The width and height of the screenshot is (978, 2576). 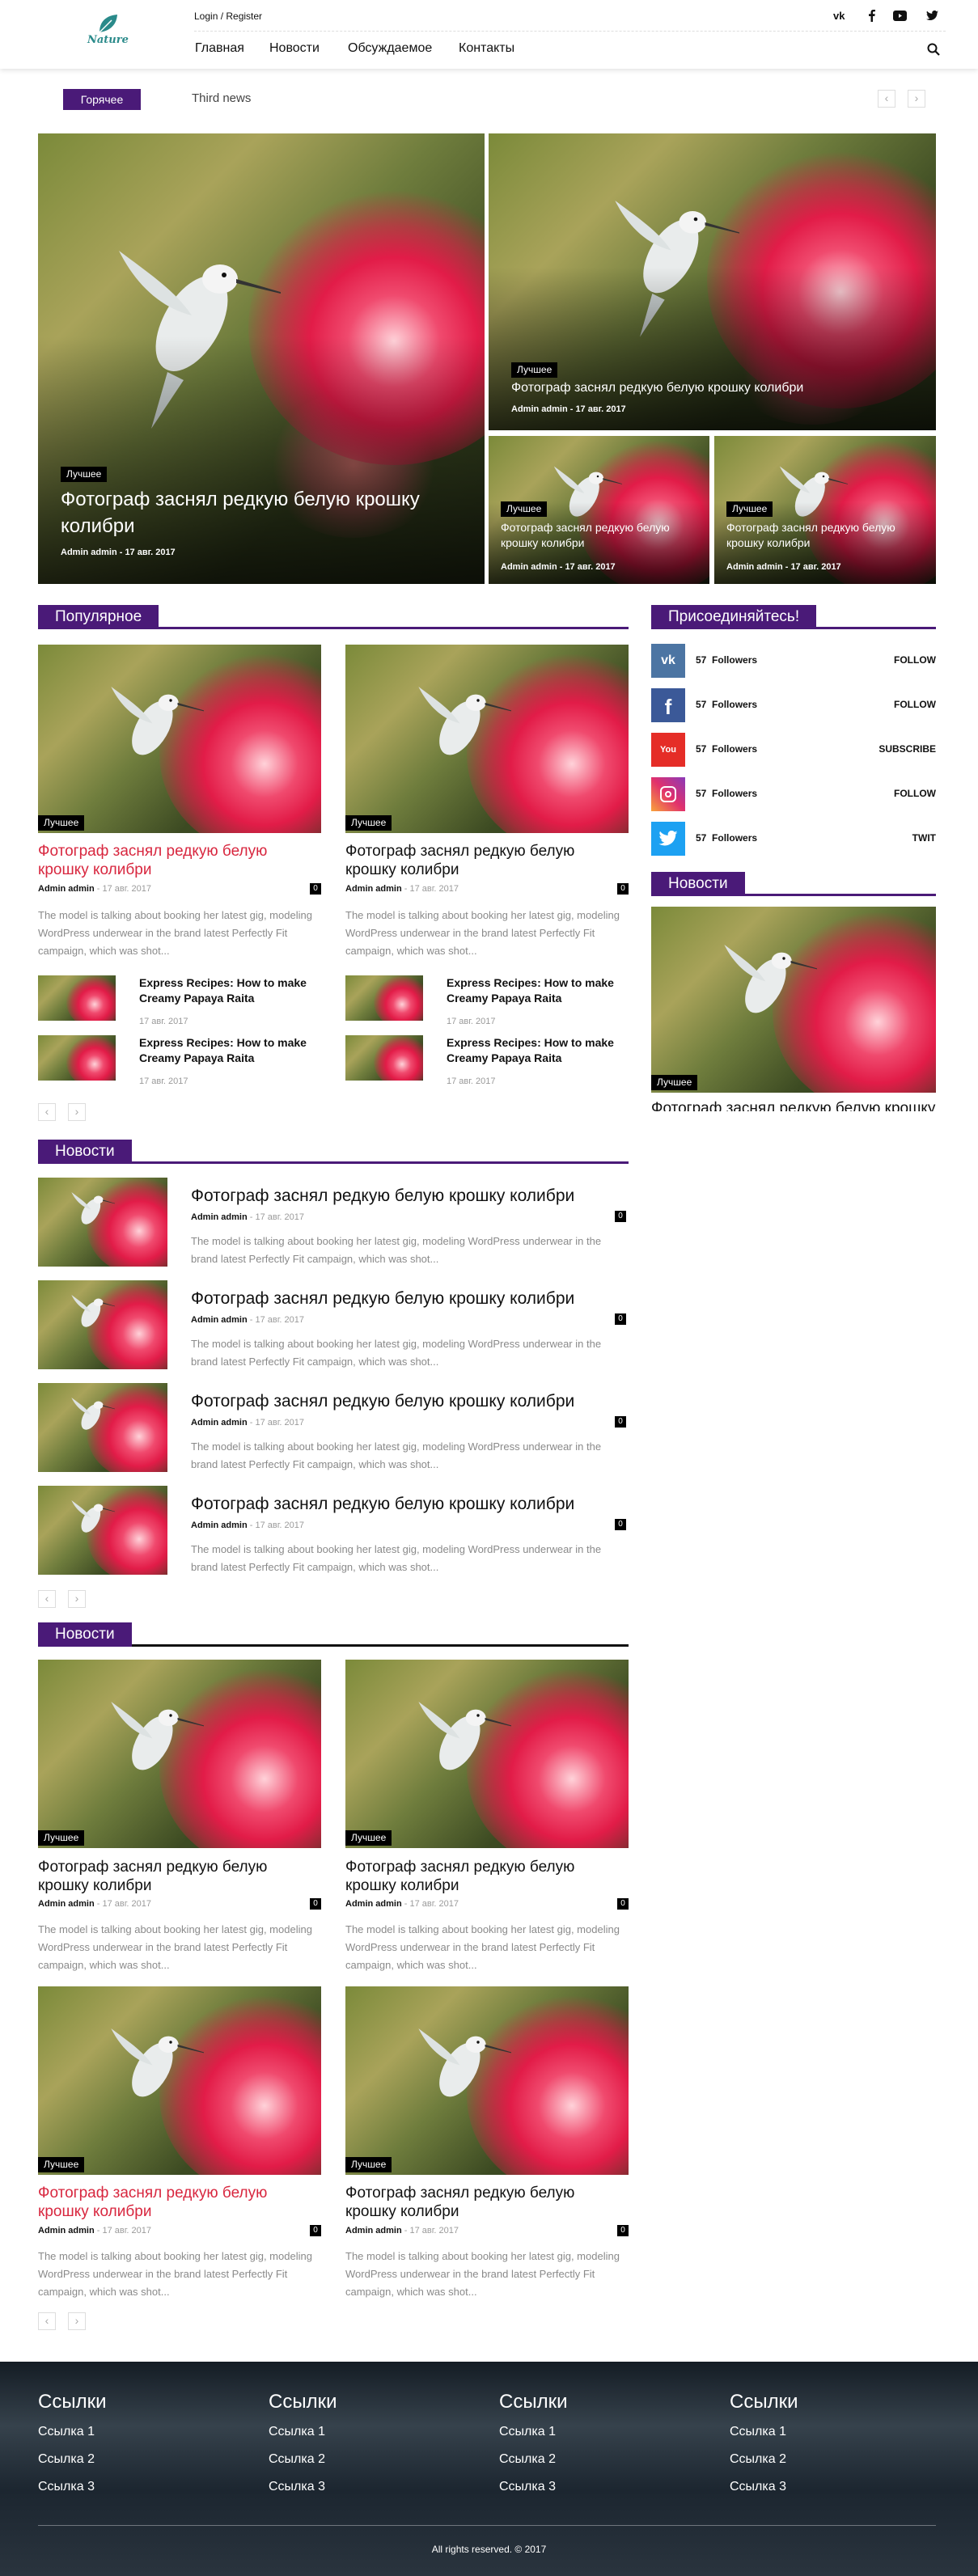 What do you see at coordinates (61, 1838) in the screenshot?
I see `news-grid-card-1-badge: Лучшее` at bounding box center [61, 1838].